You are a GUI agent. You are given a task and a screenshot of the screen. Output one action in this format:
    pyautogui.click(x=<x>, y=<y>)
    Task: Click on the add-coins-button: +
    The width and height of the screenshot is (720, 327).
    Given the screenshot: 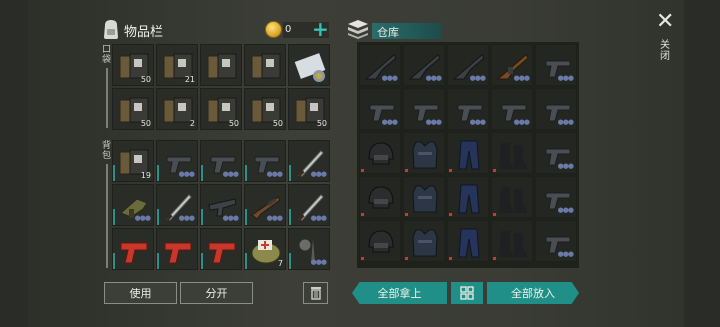 What is the action you would take?
    pyautogui.click(x=320, y=29)
    